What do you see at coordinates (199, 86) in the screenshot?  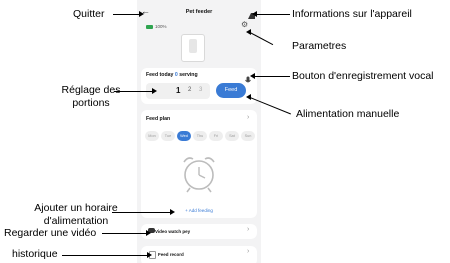 I see `feed-today-card: Feed today 0 serving 1 2 3 Feed` at bounding box center [199, 86].